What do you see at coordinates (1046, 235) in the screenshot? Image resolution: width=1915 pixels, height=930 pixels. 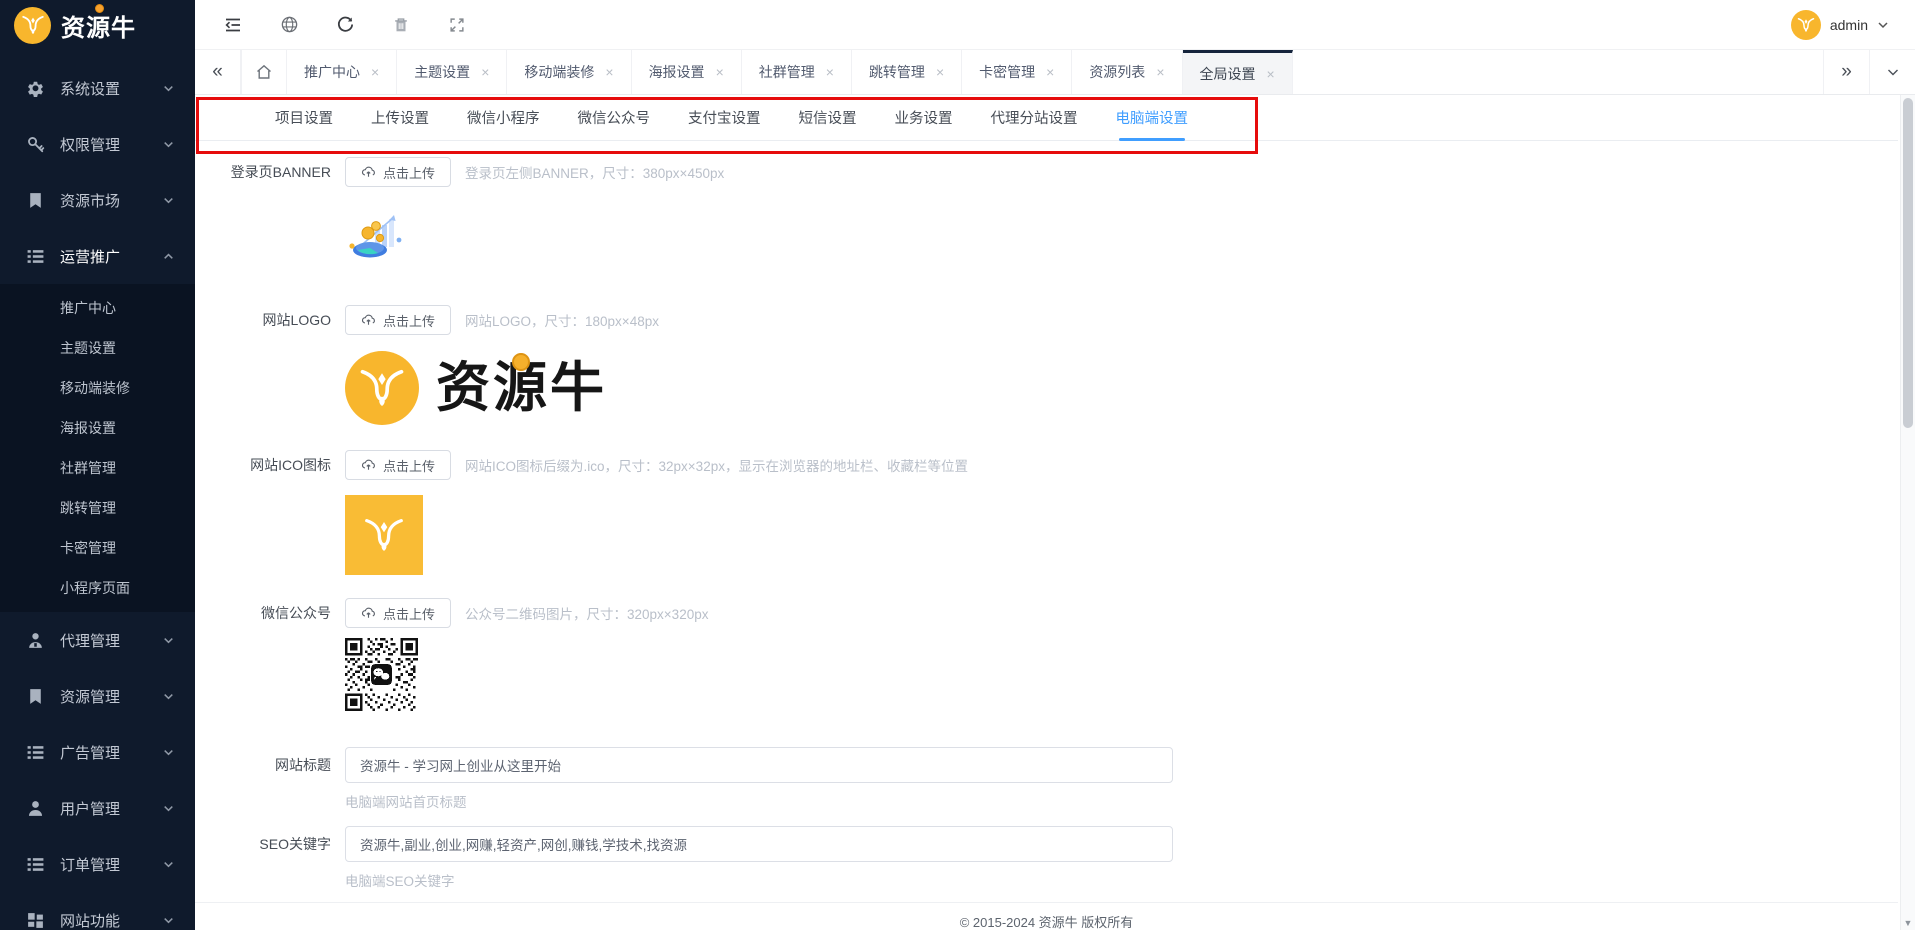 I see `preview-row-banner` at bounding box center [1046, 235].